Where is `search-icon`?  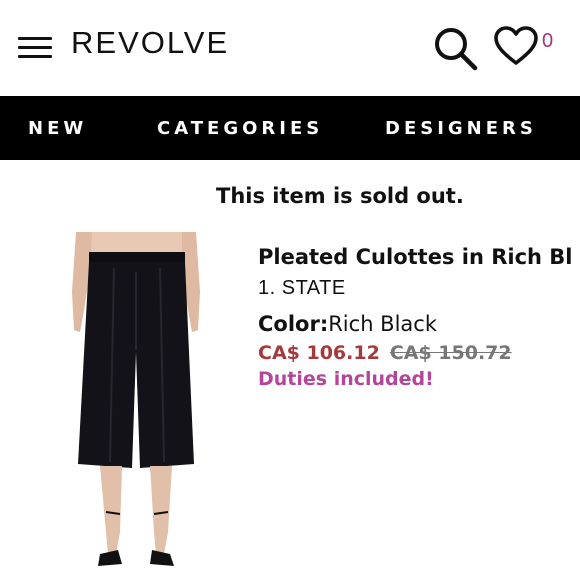
search-icon is located at coordinates (455, 48).